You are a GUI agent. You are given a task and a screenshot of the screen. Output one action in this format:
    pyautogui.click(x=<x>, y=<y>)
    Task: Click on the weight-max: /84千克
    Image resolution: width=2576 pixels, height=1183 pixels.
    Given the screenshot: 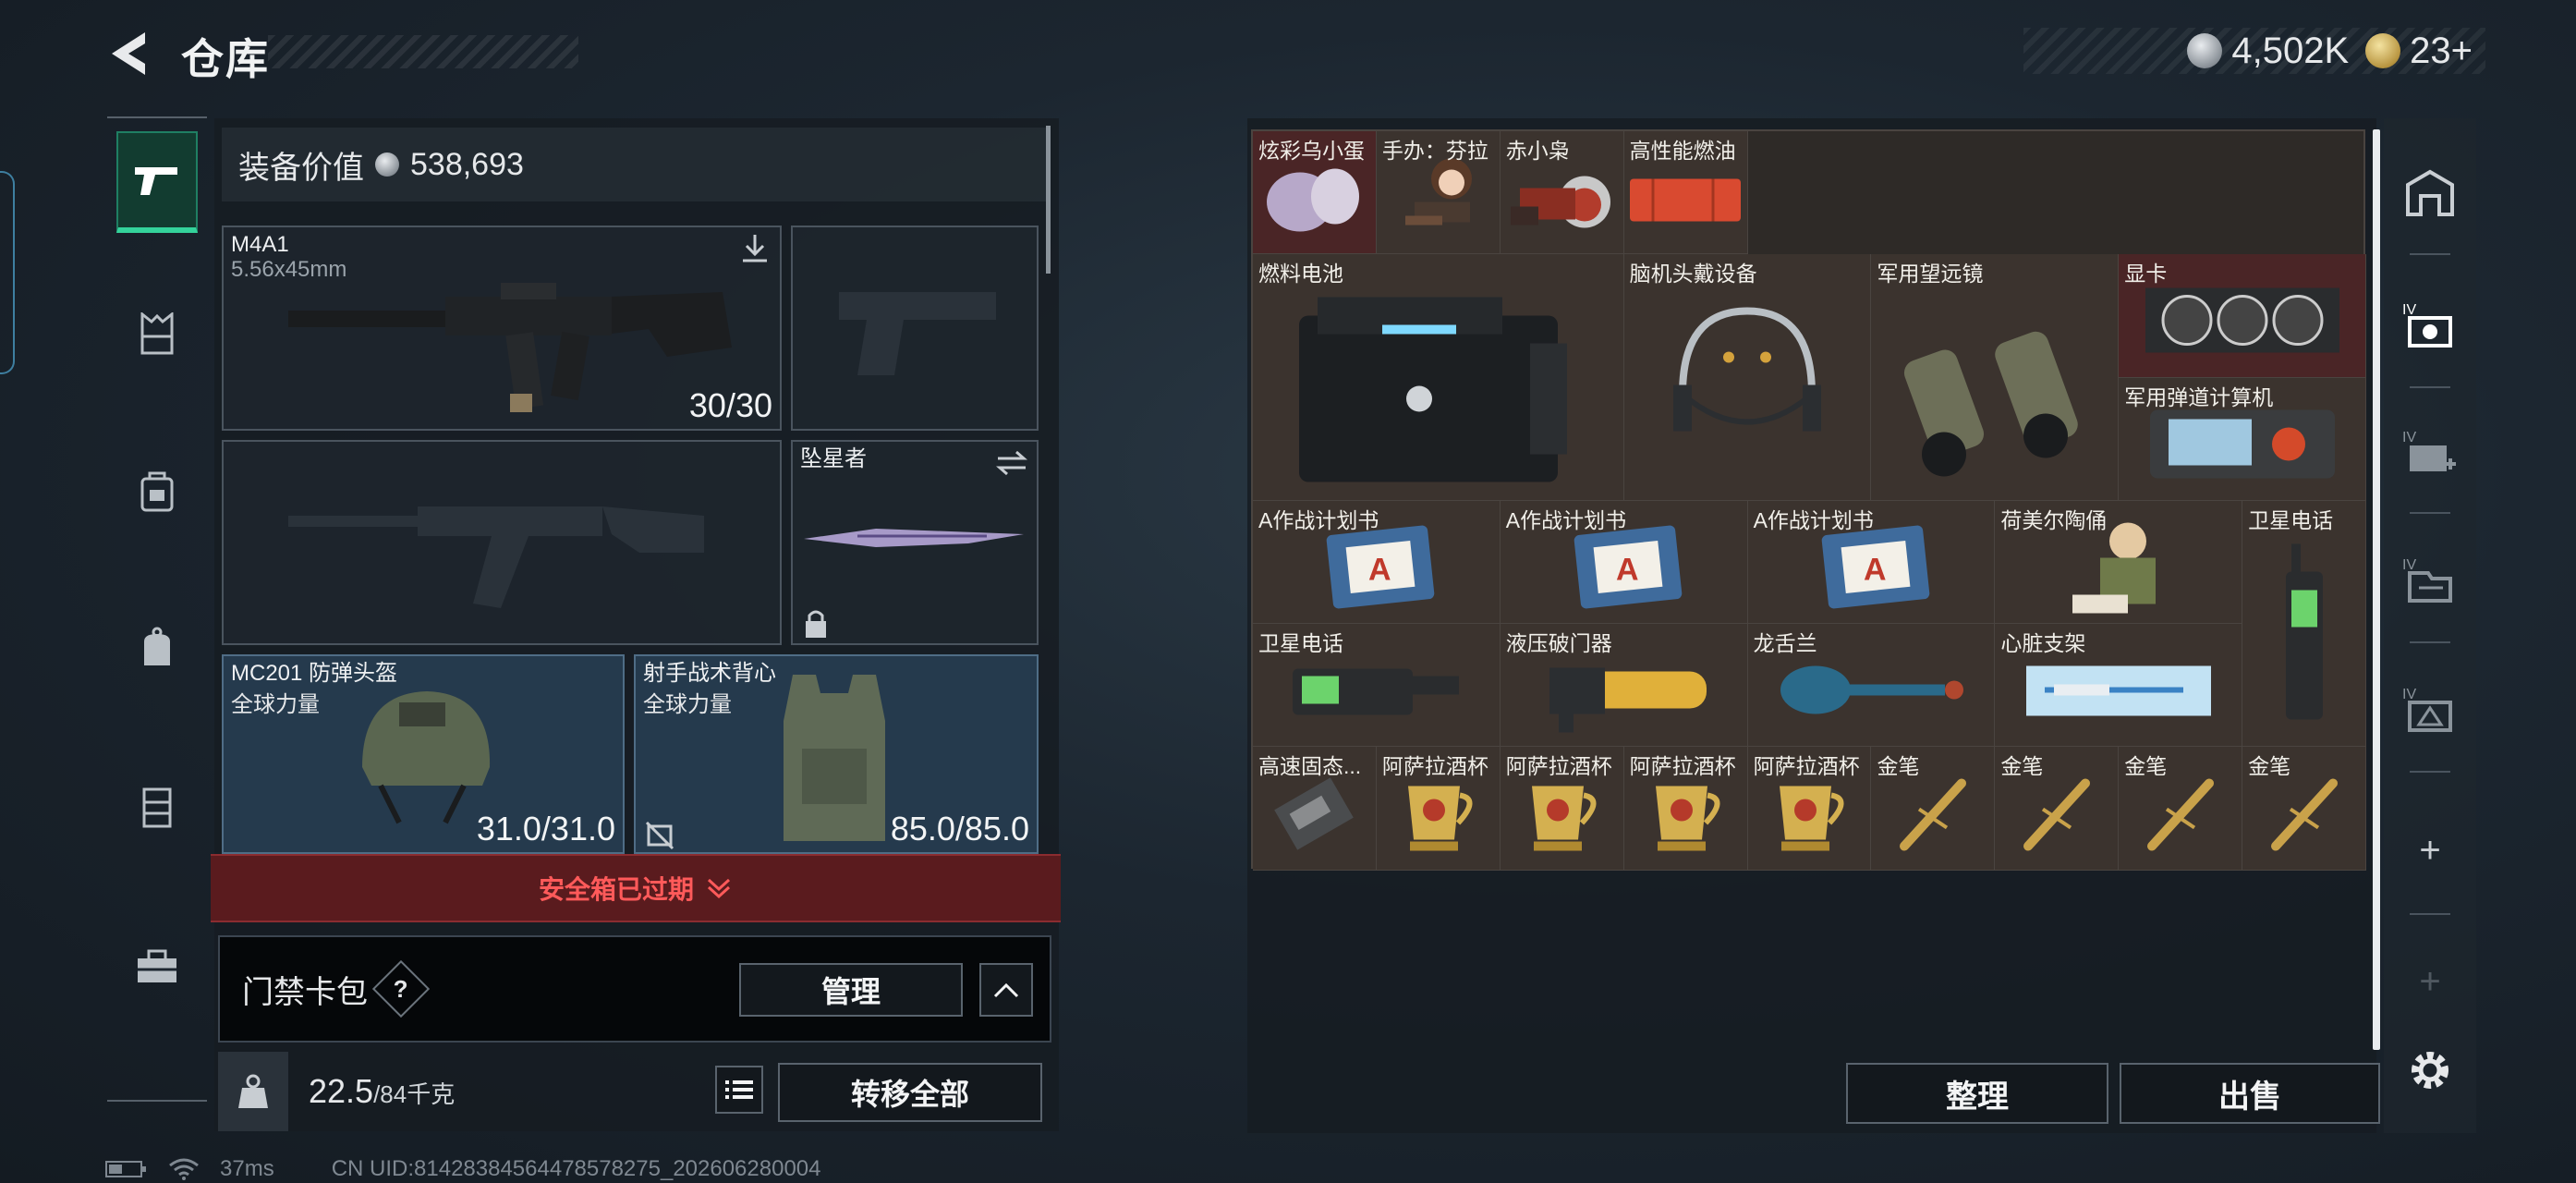 What is the action you would take?
    pyautogui.click(x=414, y=1094)
    